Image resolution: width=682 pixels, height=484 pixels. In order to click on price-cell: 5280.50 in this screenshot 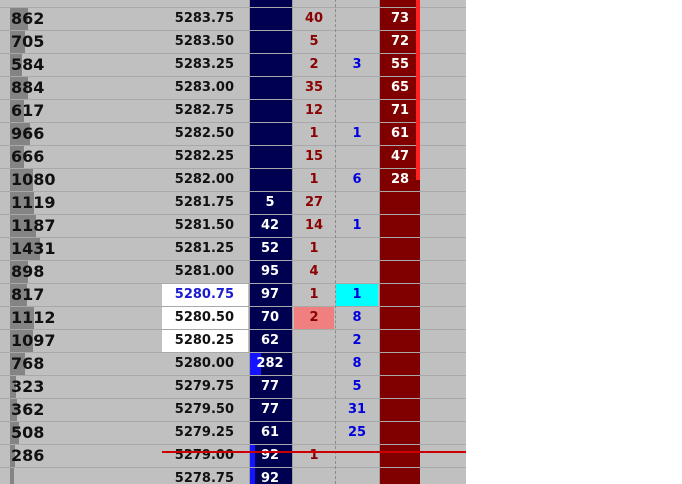, I will do `click(205, 318)`.